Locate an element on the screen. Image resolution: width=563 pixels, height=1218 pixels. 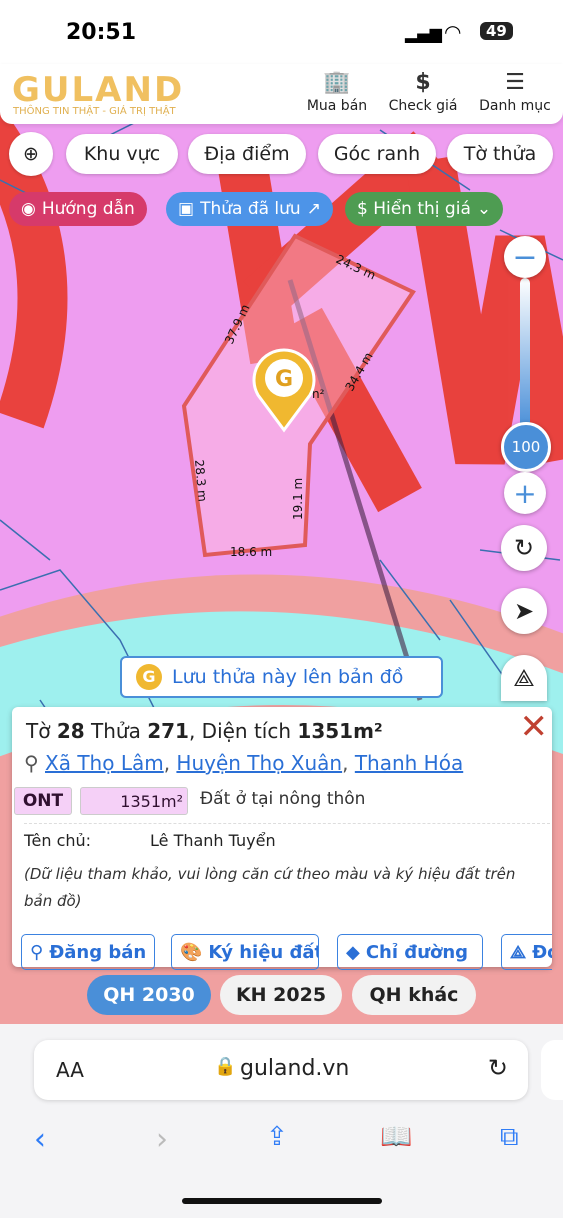
nav-danh-muc: ☰ Danh mục is located at coordinates (515, 92).